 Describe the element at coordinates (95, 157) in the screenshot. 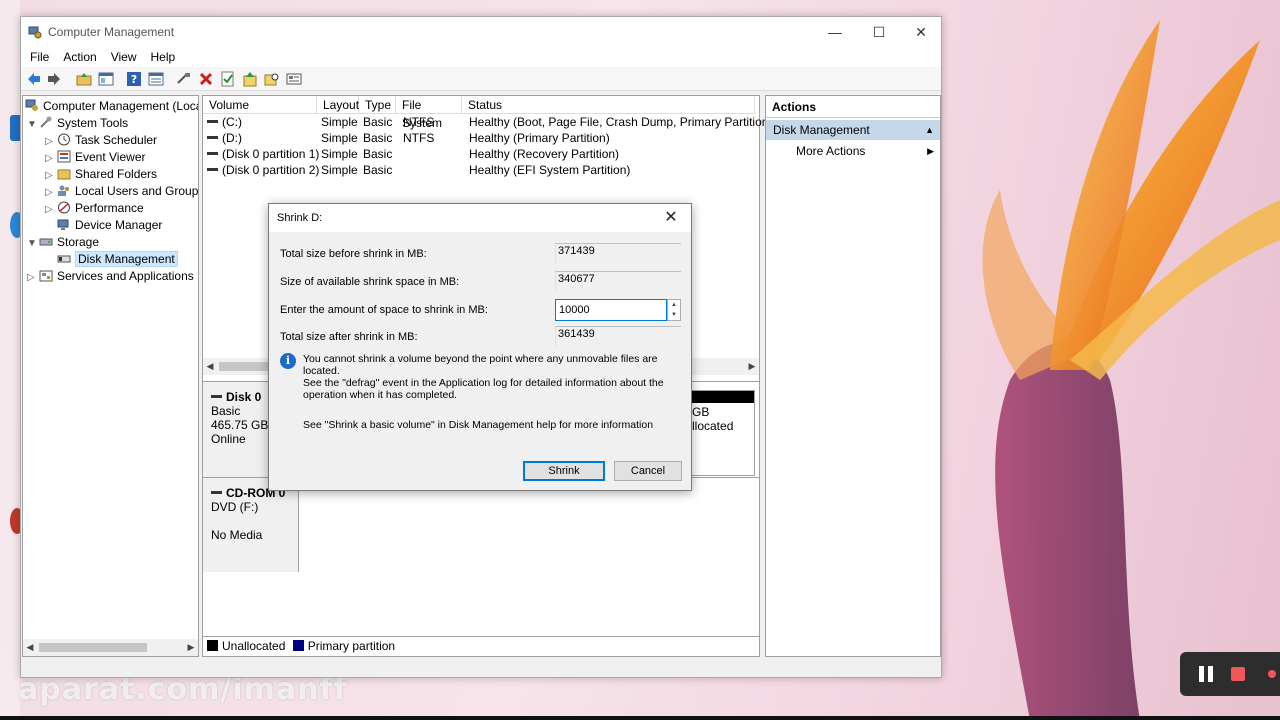

I see `tree-item-event-viewer: ▷ Event Viewer` at that location.